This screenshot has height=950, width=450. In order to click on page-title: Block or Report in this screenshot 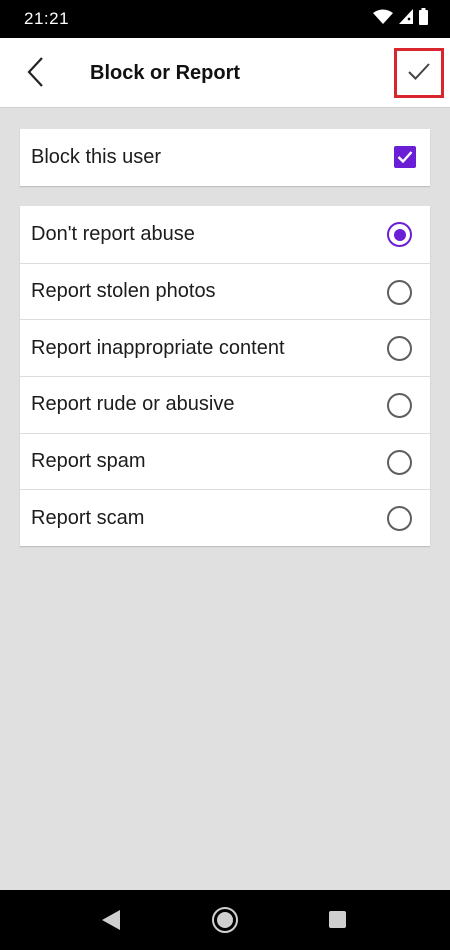, I will do `click(165, 73)`.